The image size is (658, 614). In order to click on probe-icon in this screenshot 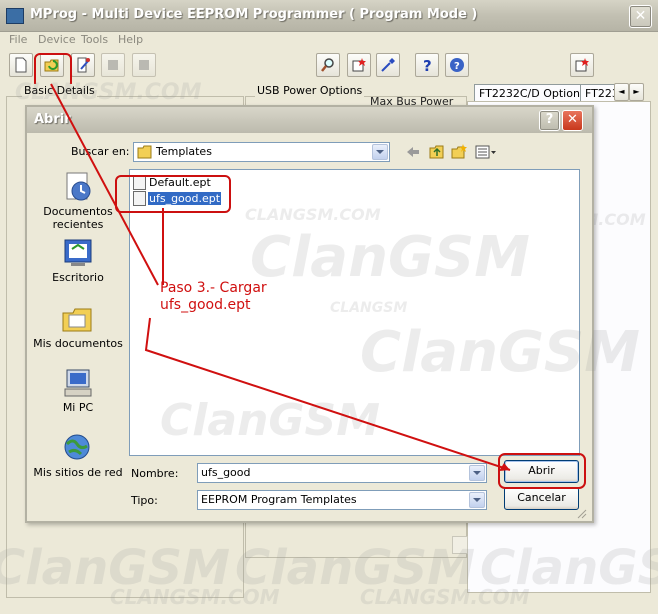, I will do `click(388, 65)`.